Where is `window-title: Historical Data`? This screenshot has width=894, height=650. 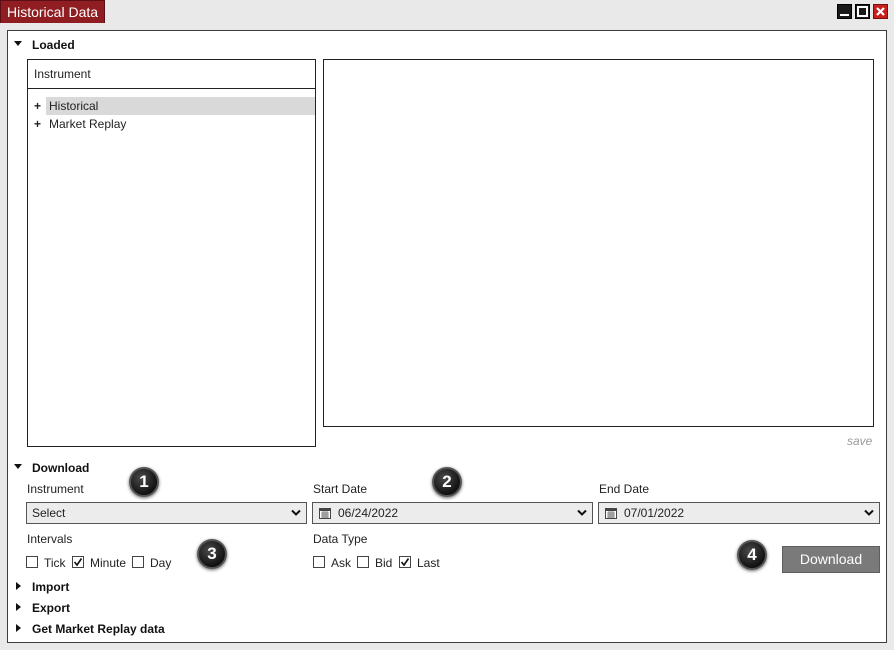
window-title: Historical Data is located at coordinates (53, 11).